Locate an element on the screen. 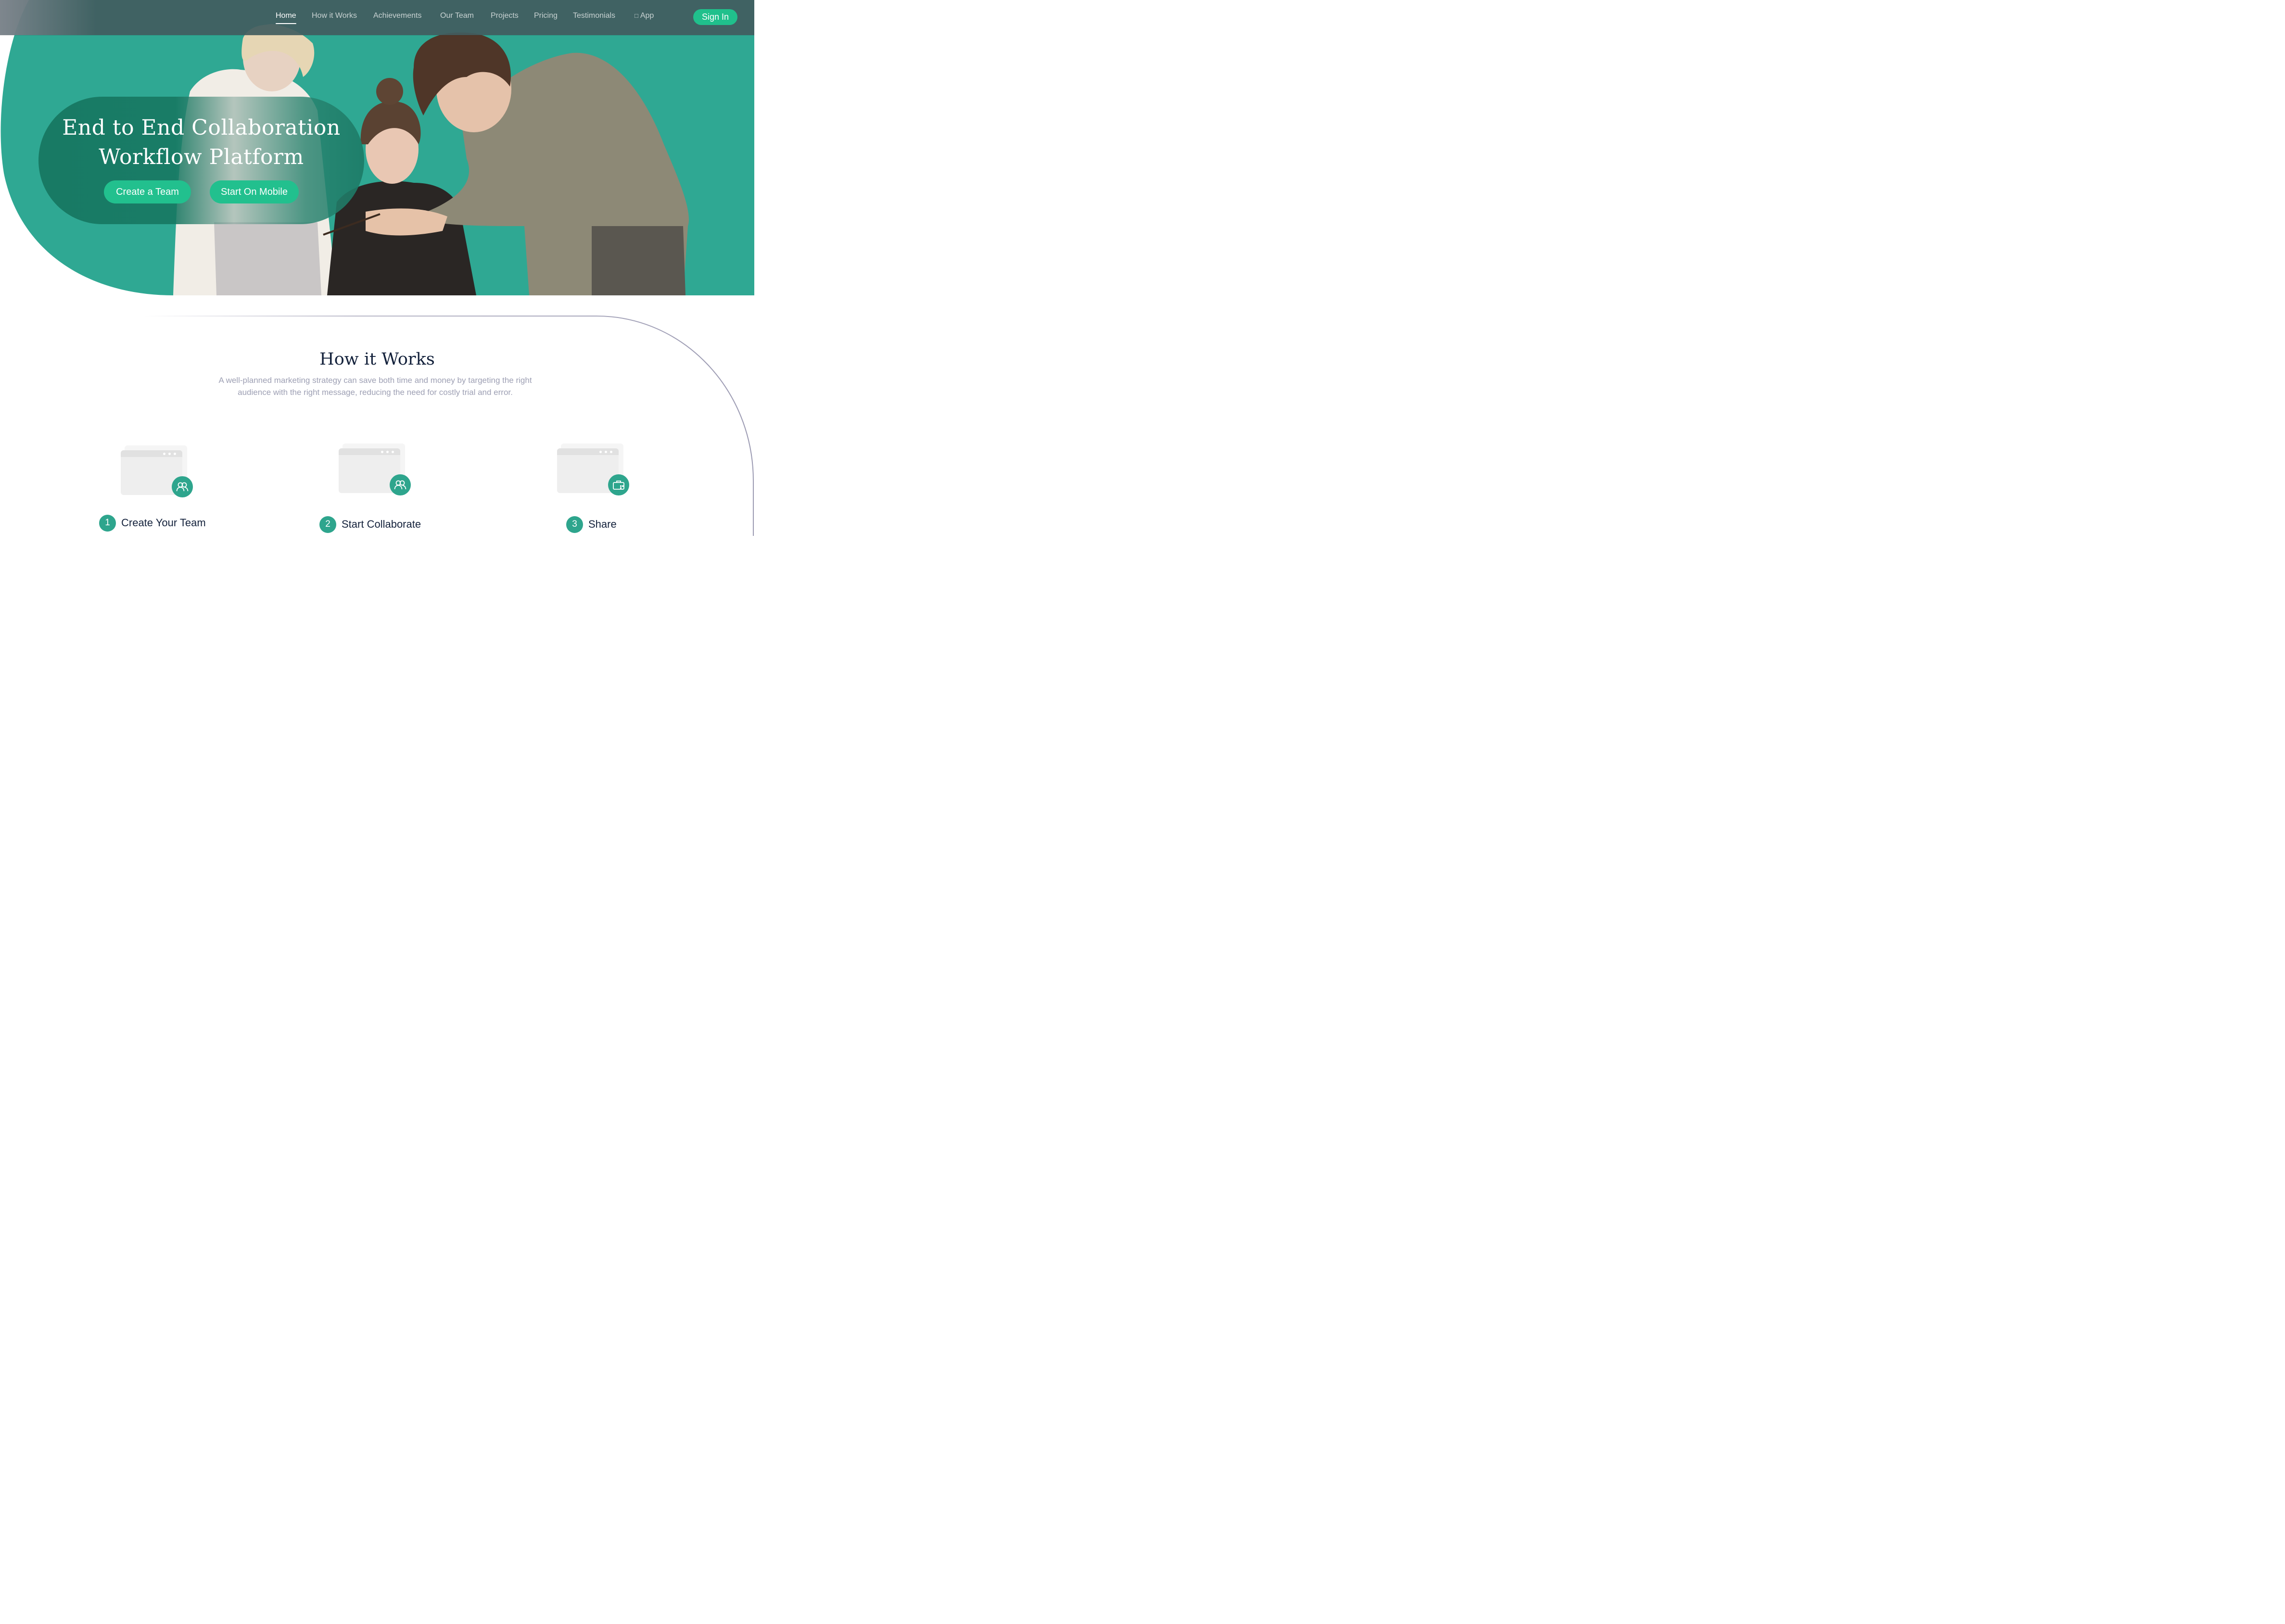  step-3-text: Share is located at coordinates (602, 524).